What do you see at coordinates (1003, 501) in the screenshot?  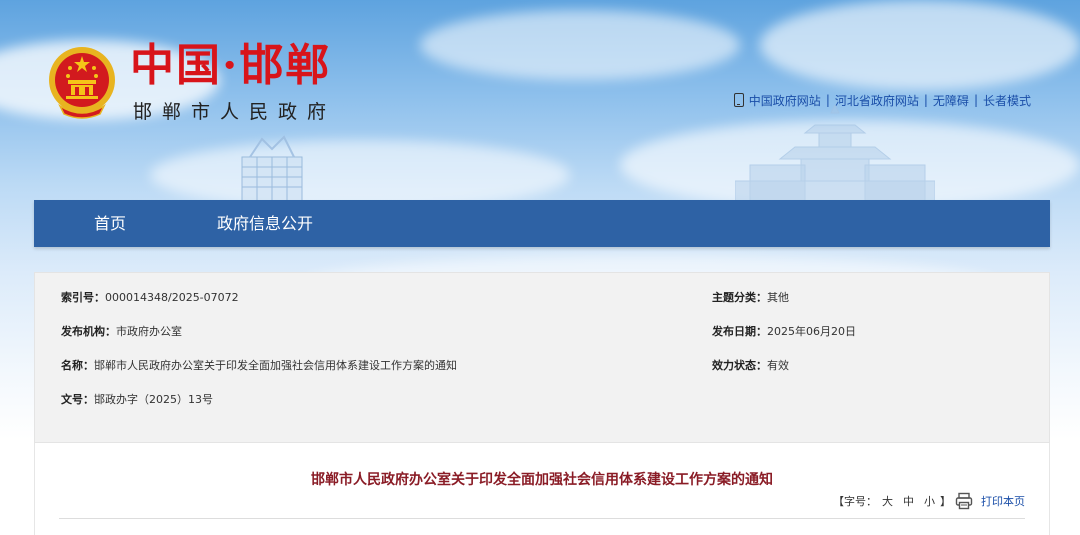 I see `print-page-link: 打印本页` at bounding box center [1003, 501].